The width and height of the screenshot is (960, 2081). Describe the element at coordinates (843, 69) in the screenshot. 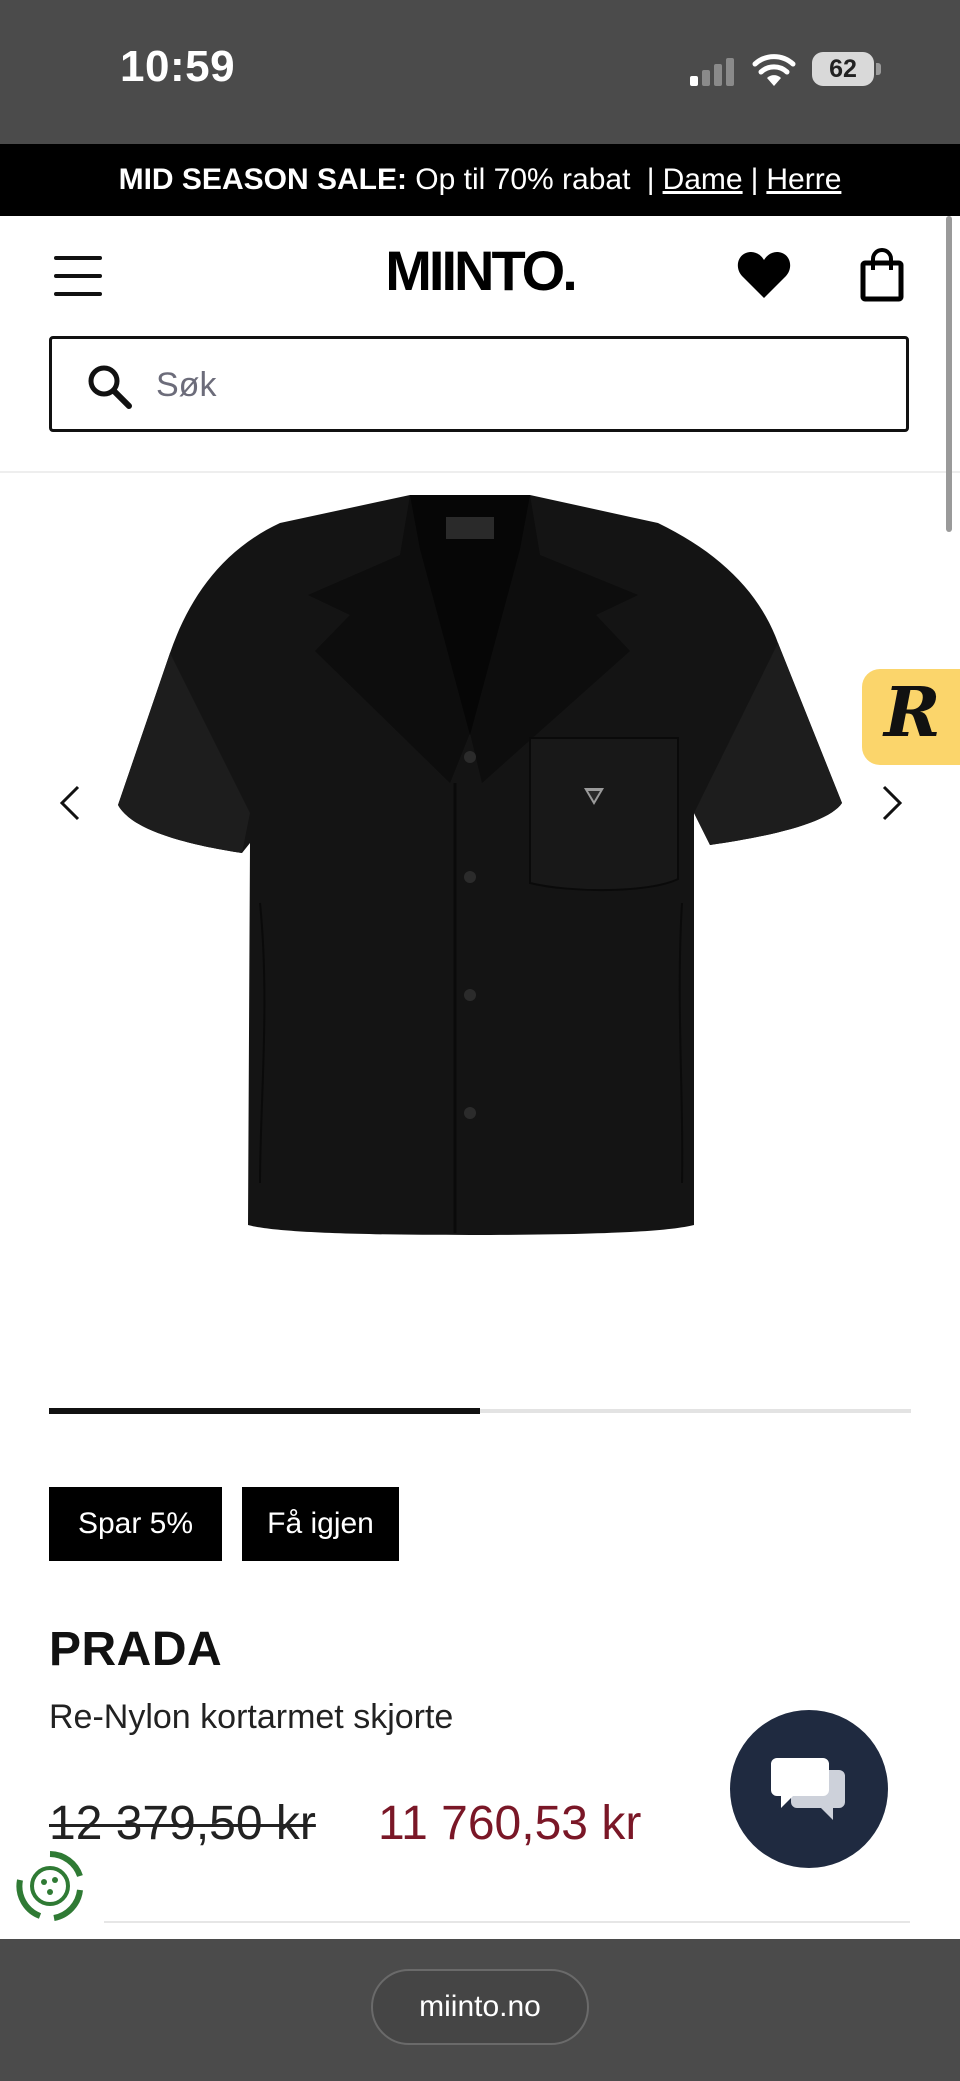

I see `battery-level: 62` at that location.